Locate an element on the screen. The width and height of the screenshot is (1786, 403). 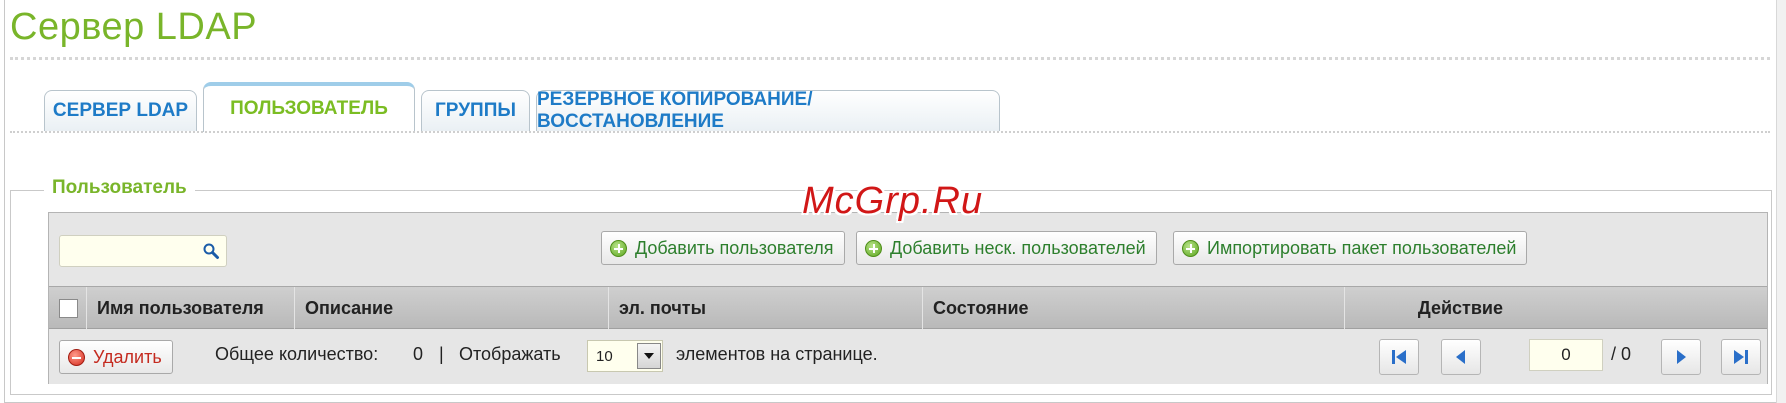
column-email: эл. почты is located at coordinates (766, 308).